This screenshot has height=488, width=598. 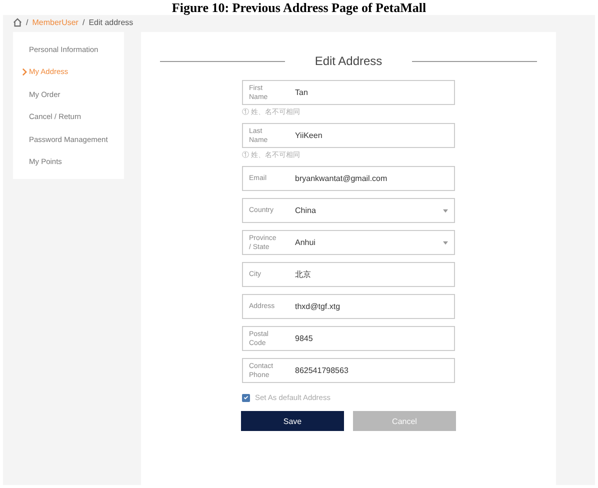 What do you see at coordinates (17, 22) in the screenshot?
I see `home-icon` at bounding box center [17, 22].